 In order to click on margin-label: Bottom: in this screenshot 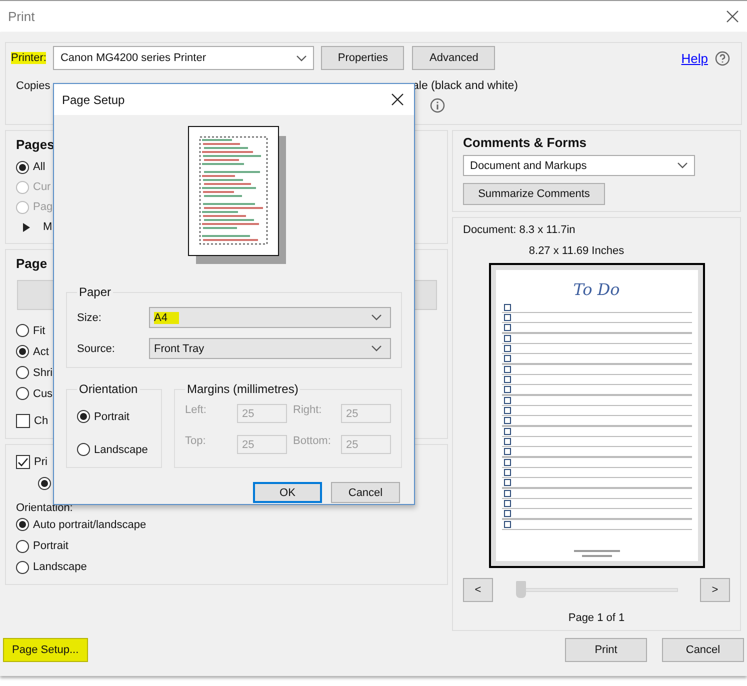, I will do `click(312, 442)`.